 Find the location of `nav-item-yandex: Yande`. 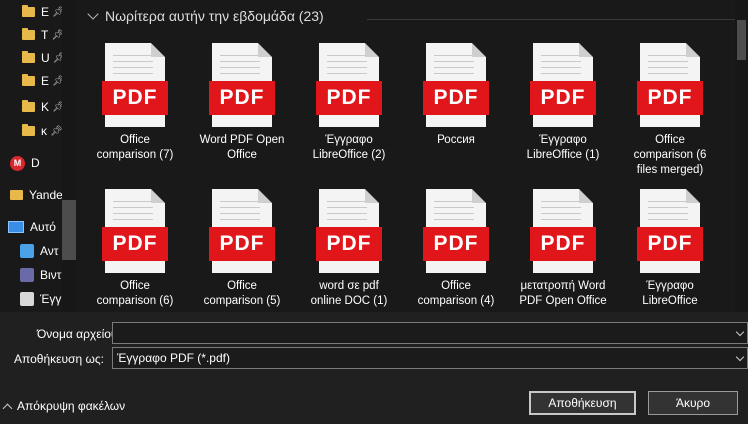

nav-item-yandex: Yande is located at coordinates (31, 195).